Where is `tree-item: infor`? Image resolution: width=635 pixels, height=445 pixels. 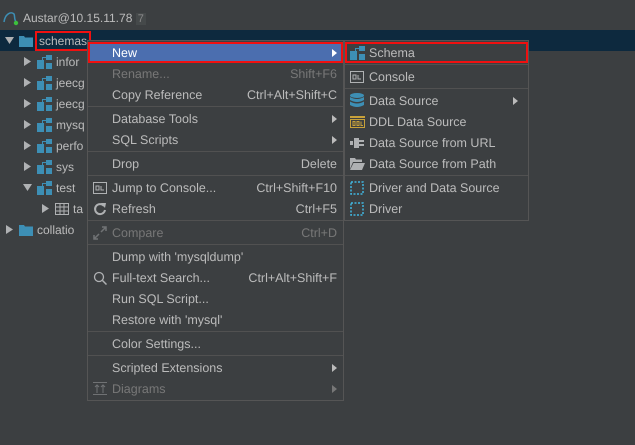
tree-item: infor is located at coordinates (68, 61).